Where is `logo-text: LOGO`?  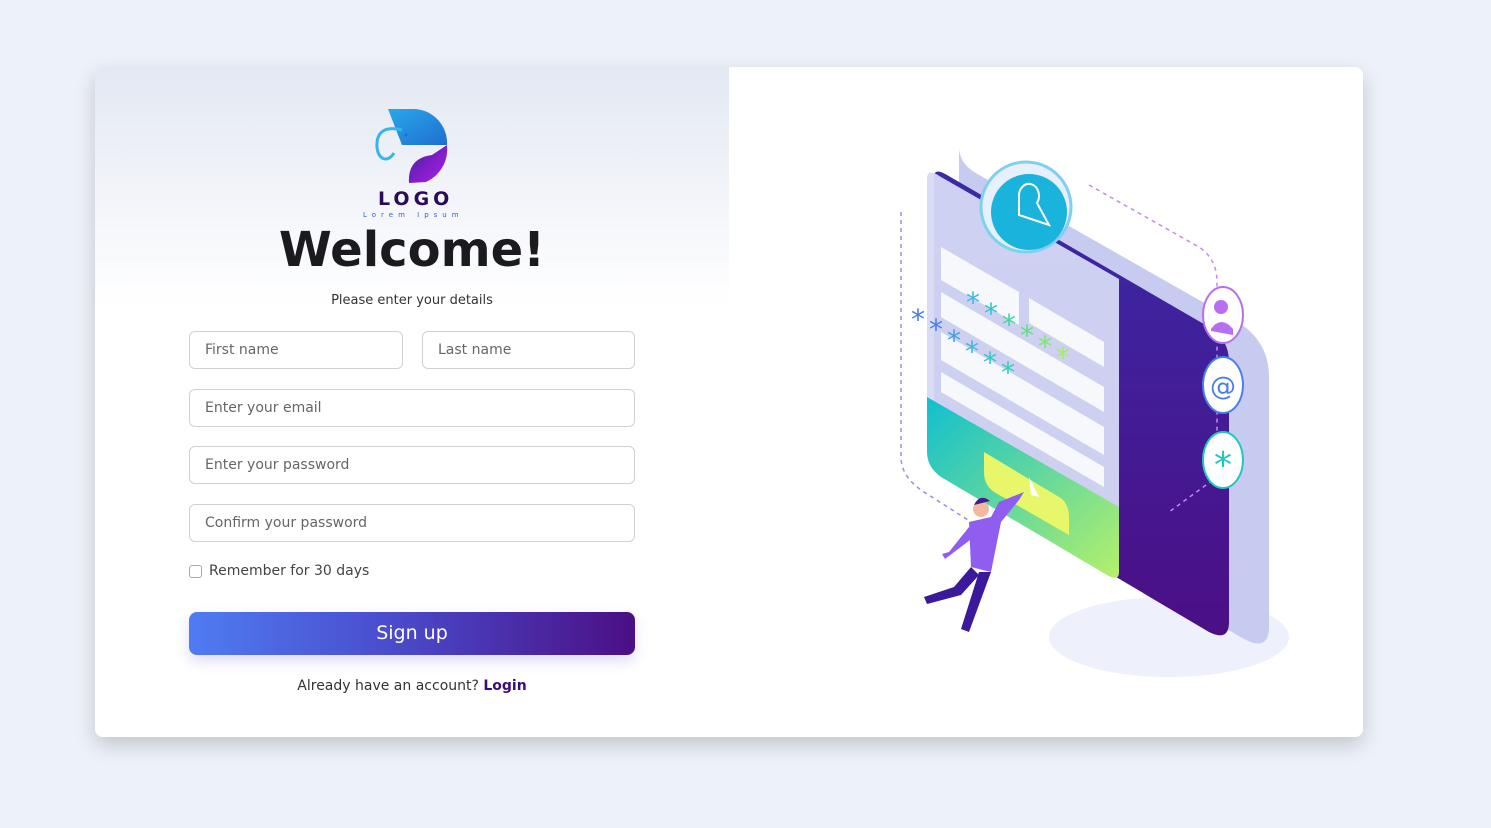
logo-text: LOGO is located at coordinates (416, 199).